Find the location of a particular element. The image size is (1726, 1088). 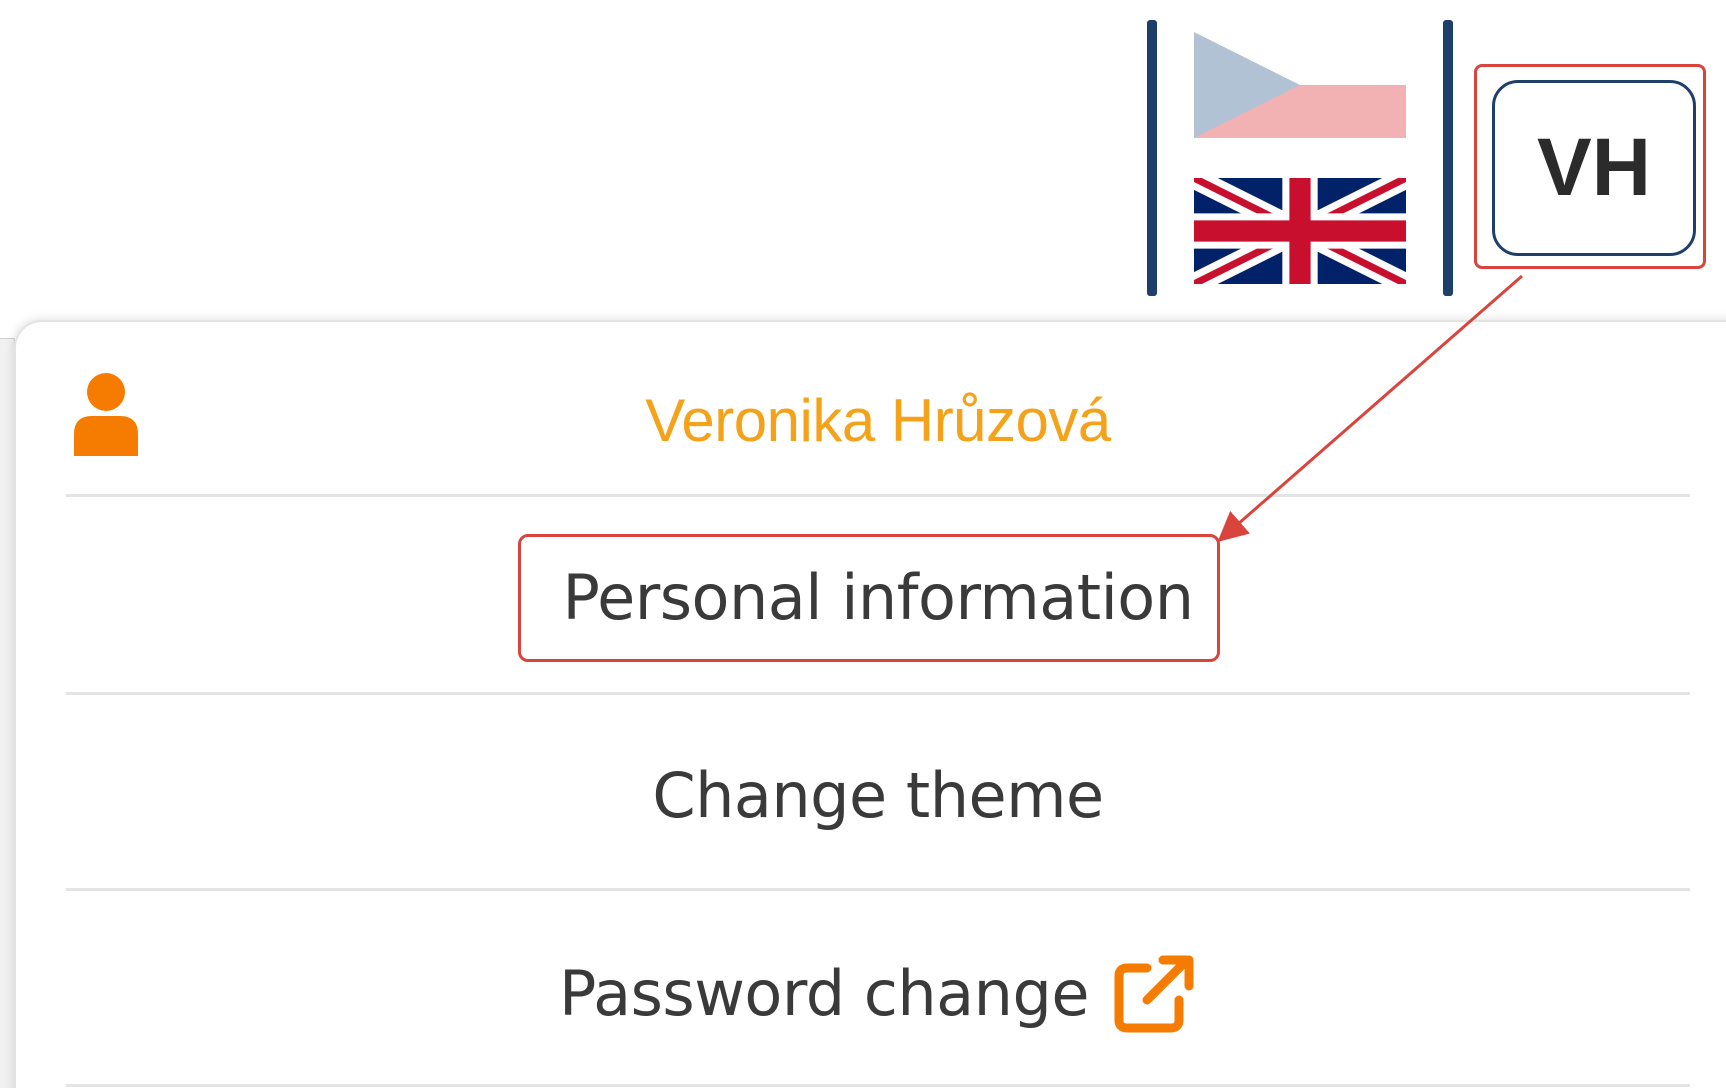

user-name-row: Veronika Hrůzová is located at coordinates (878, 420).